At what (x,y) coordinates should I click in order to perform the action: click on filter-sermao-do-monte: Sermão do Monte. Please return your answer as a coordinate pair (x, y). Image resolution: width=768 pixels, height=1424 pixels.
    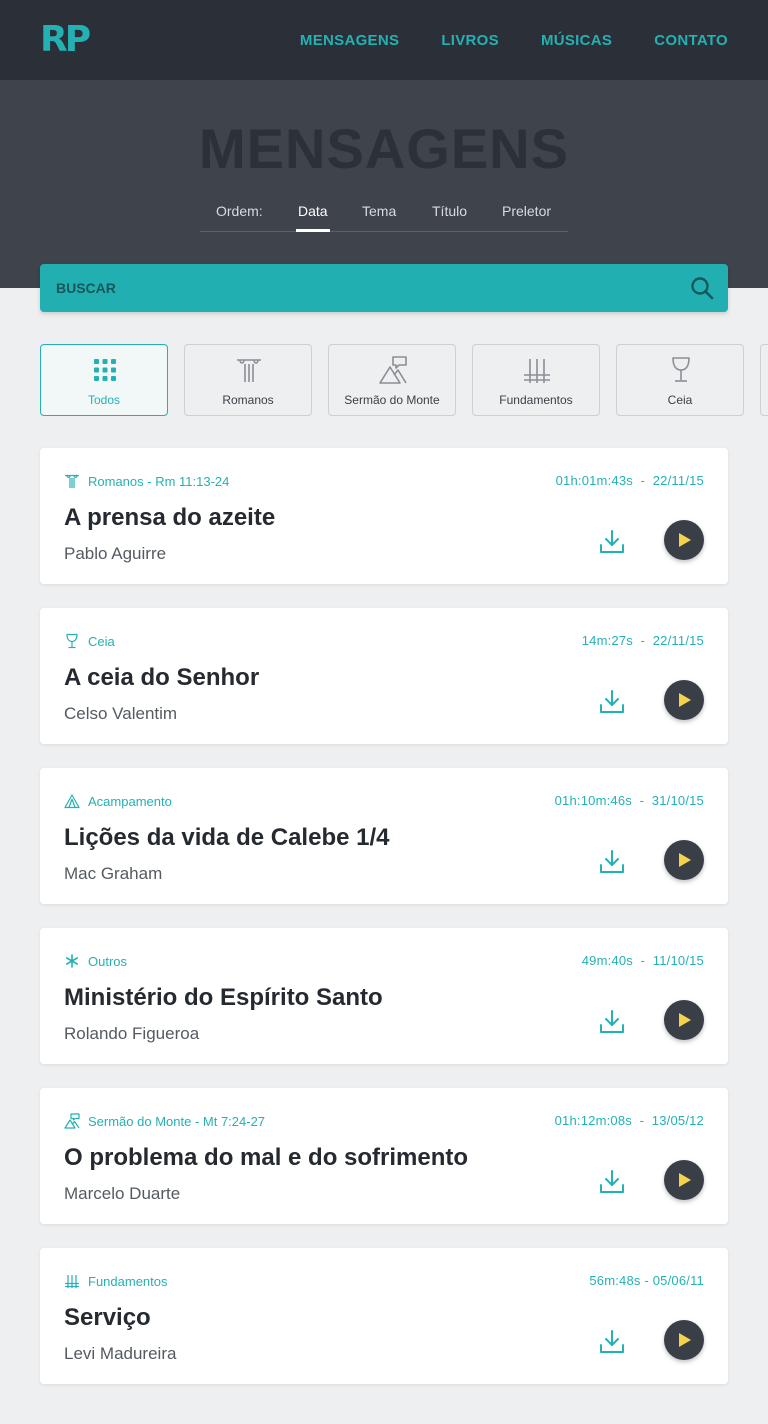
    Looking at the image, I should click on (392, 380).